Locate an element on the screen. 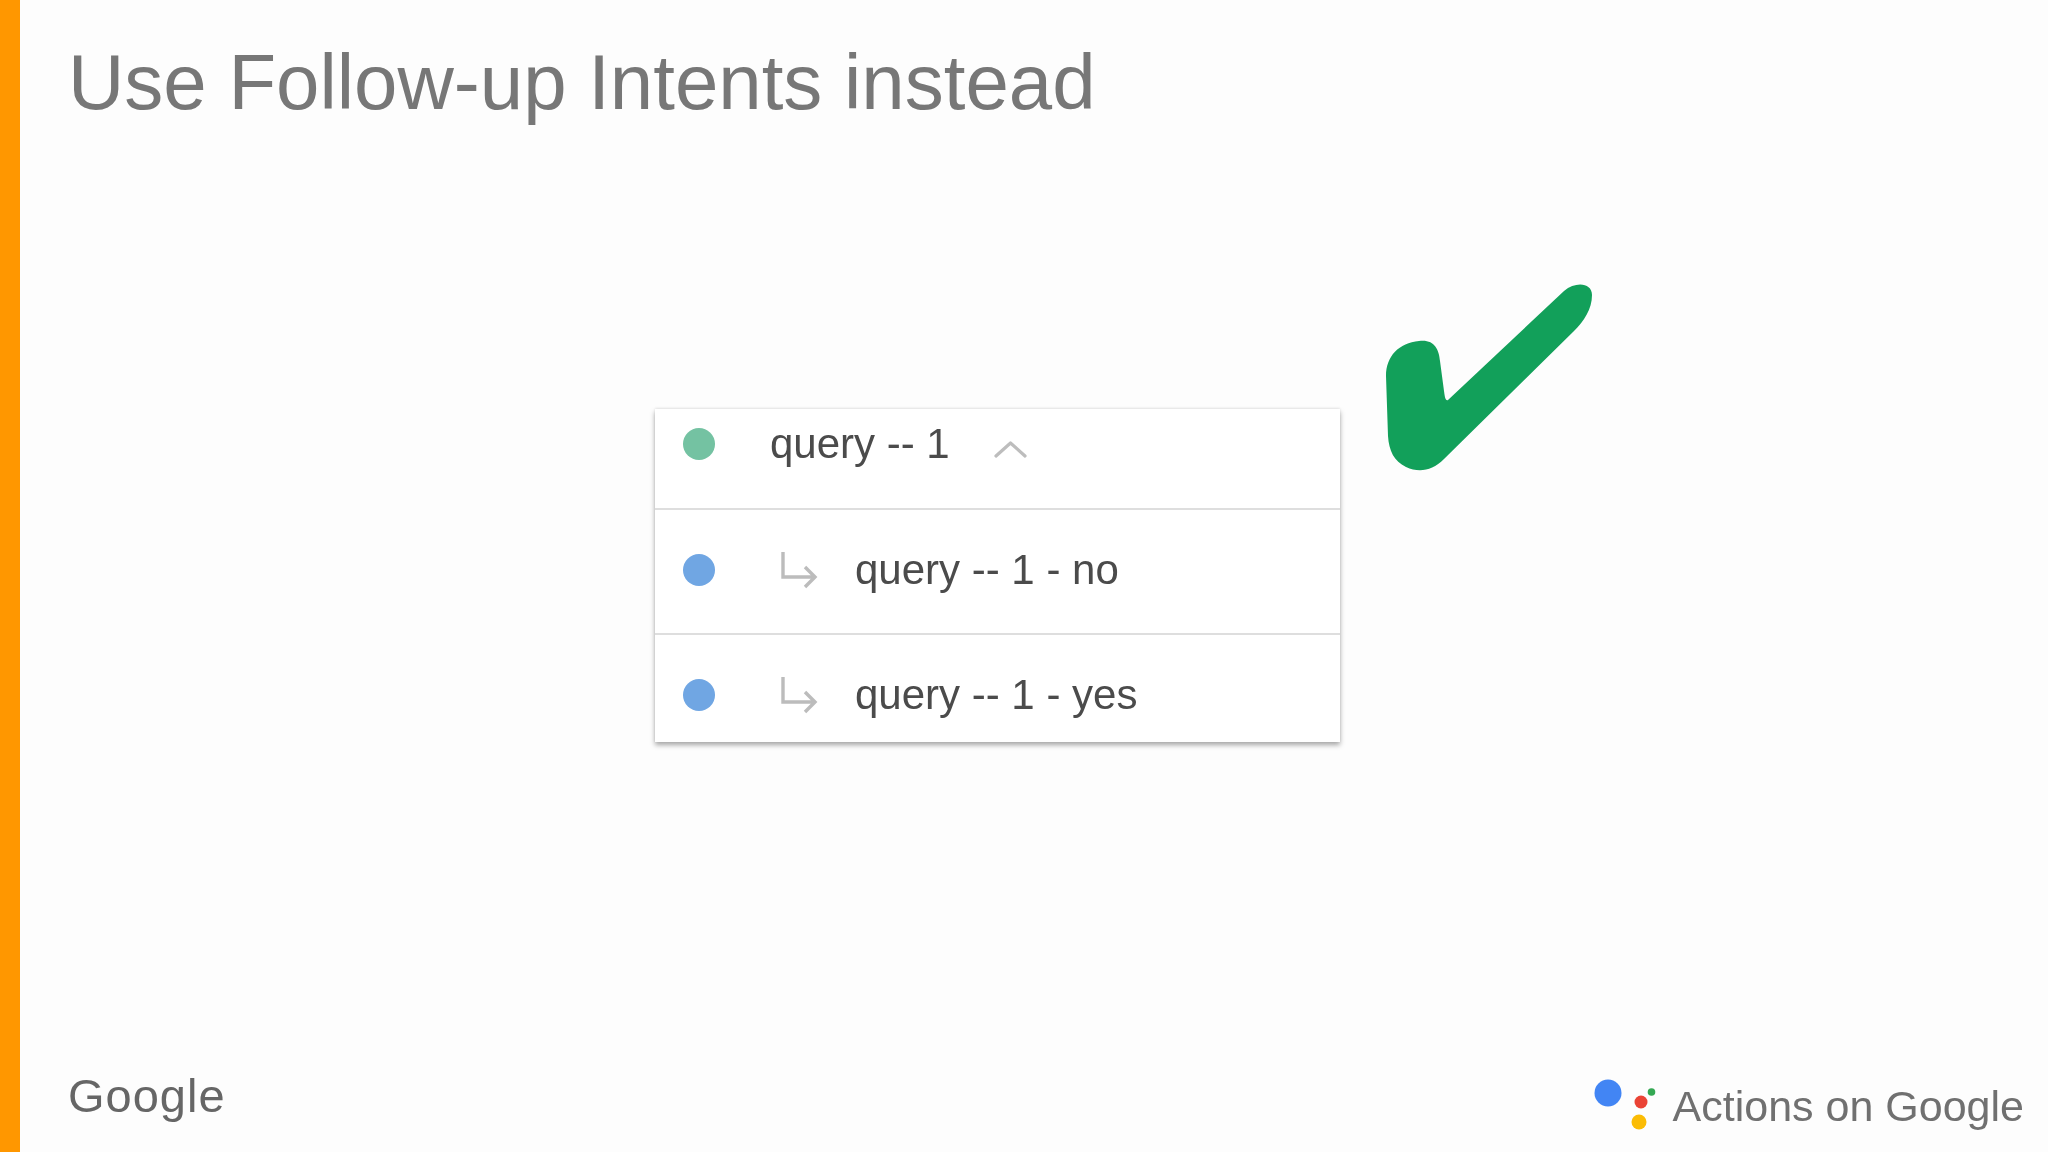 Image resolution: width=2048 pixels, height=1152 pixels. intent-name: query -- 1 - no is located at coordinates (987, 570).